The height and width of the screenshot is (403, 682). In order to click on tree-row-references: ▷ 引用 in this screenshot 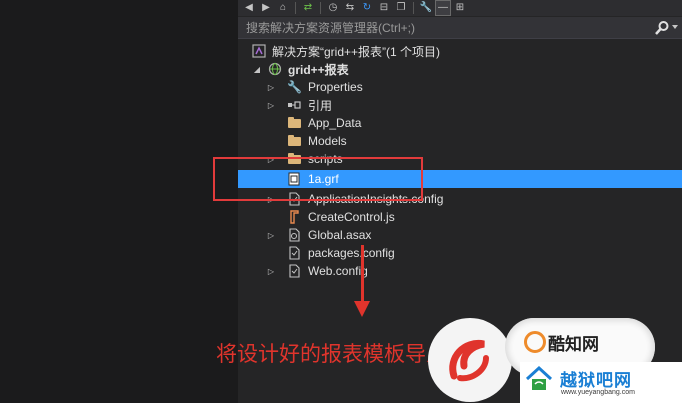, I will do `click(460, 105)`.